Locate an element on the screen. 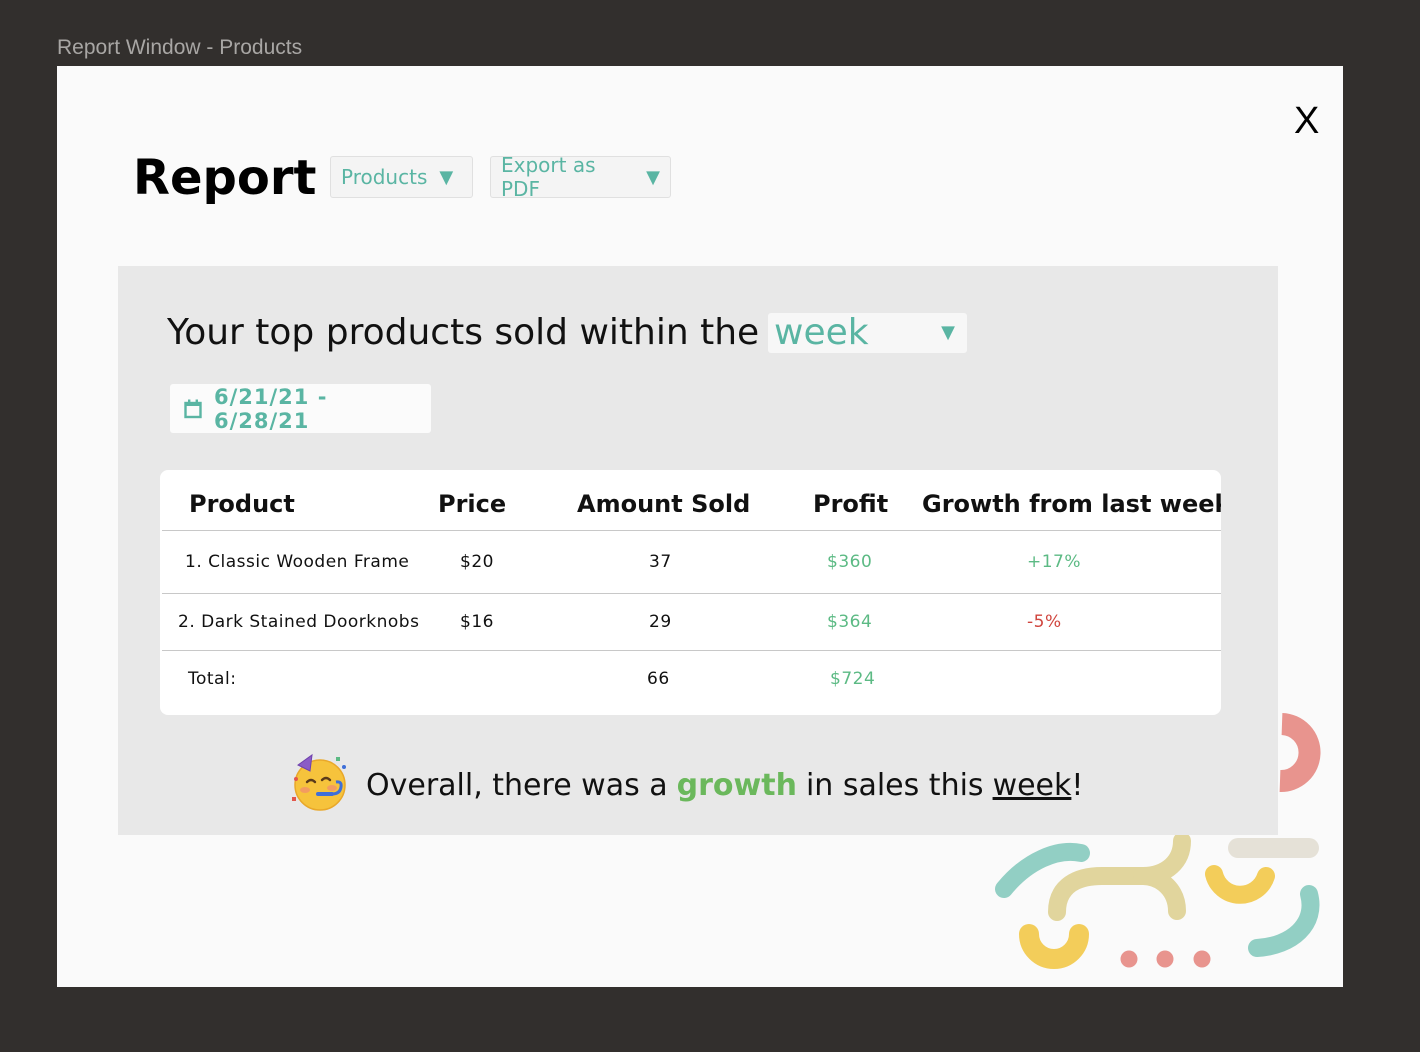  total-amount: 66 is located at coordinates (658, 679).